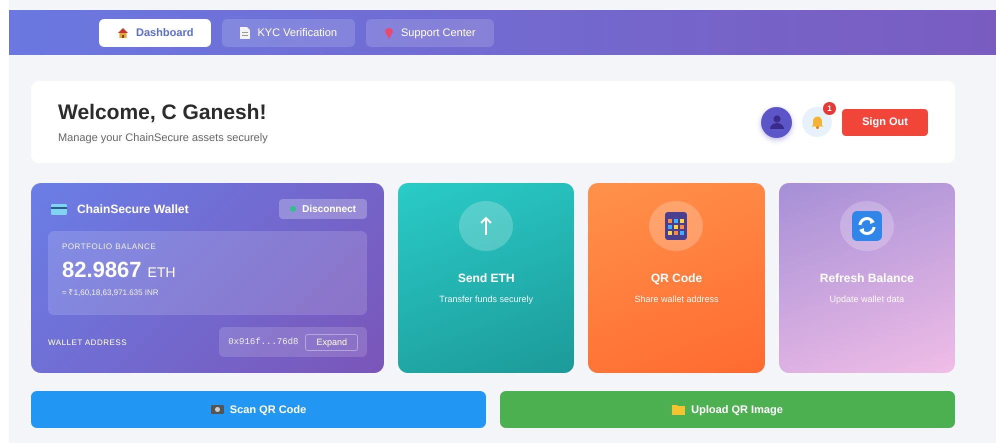  I want to click on user-icon, so click(777, 122).